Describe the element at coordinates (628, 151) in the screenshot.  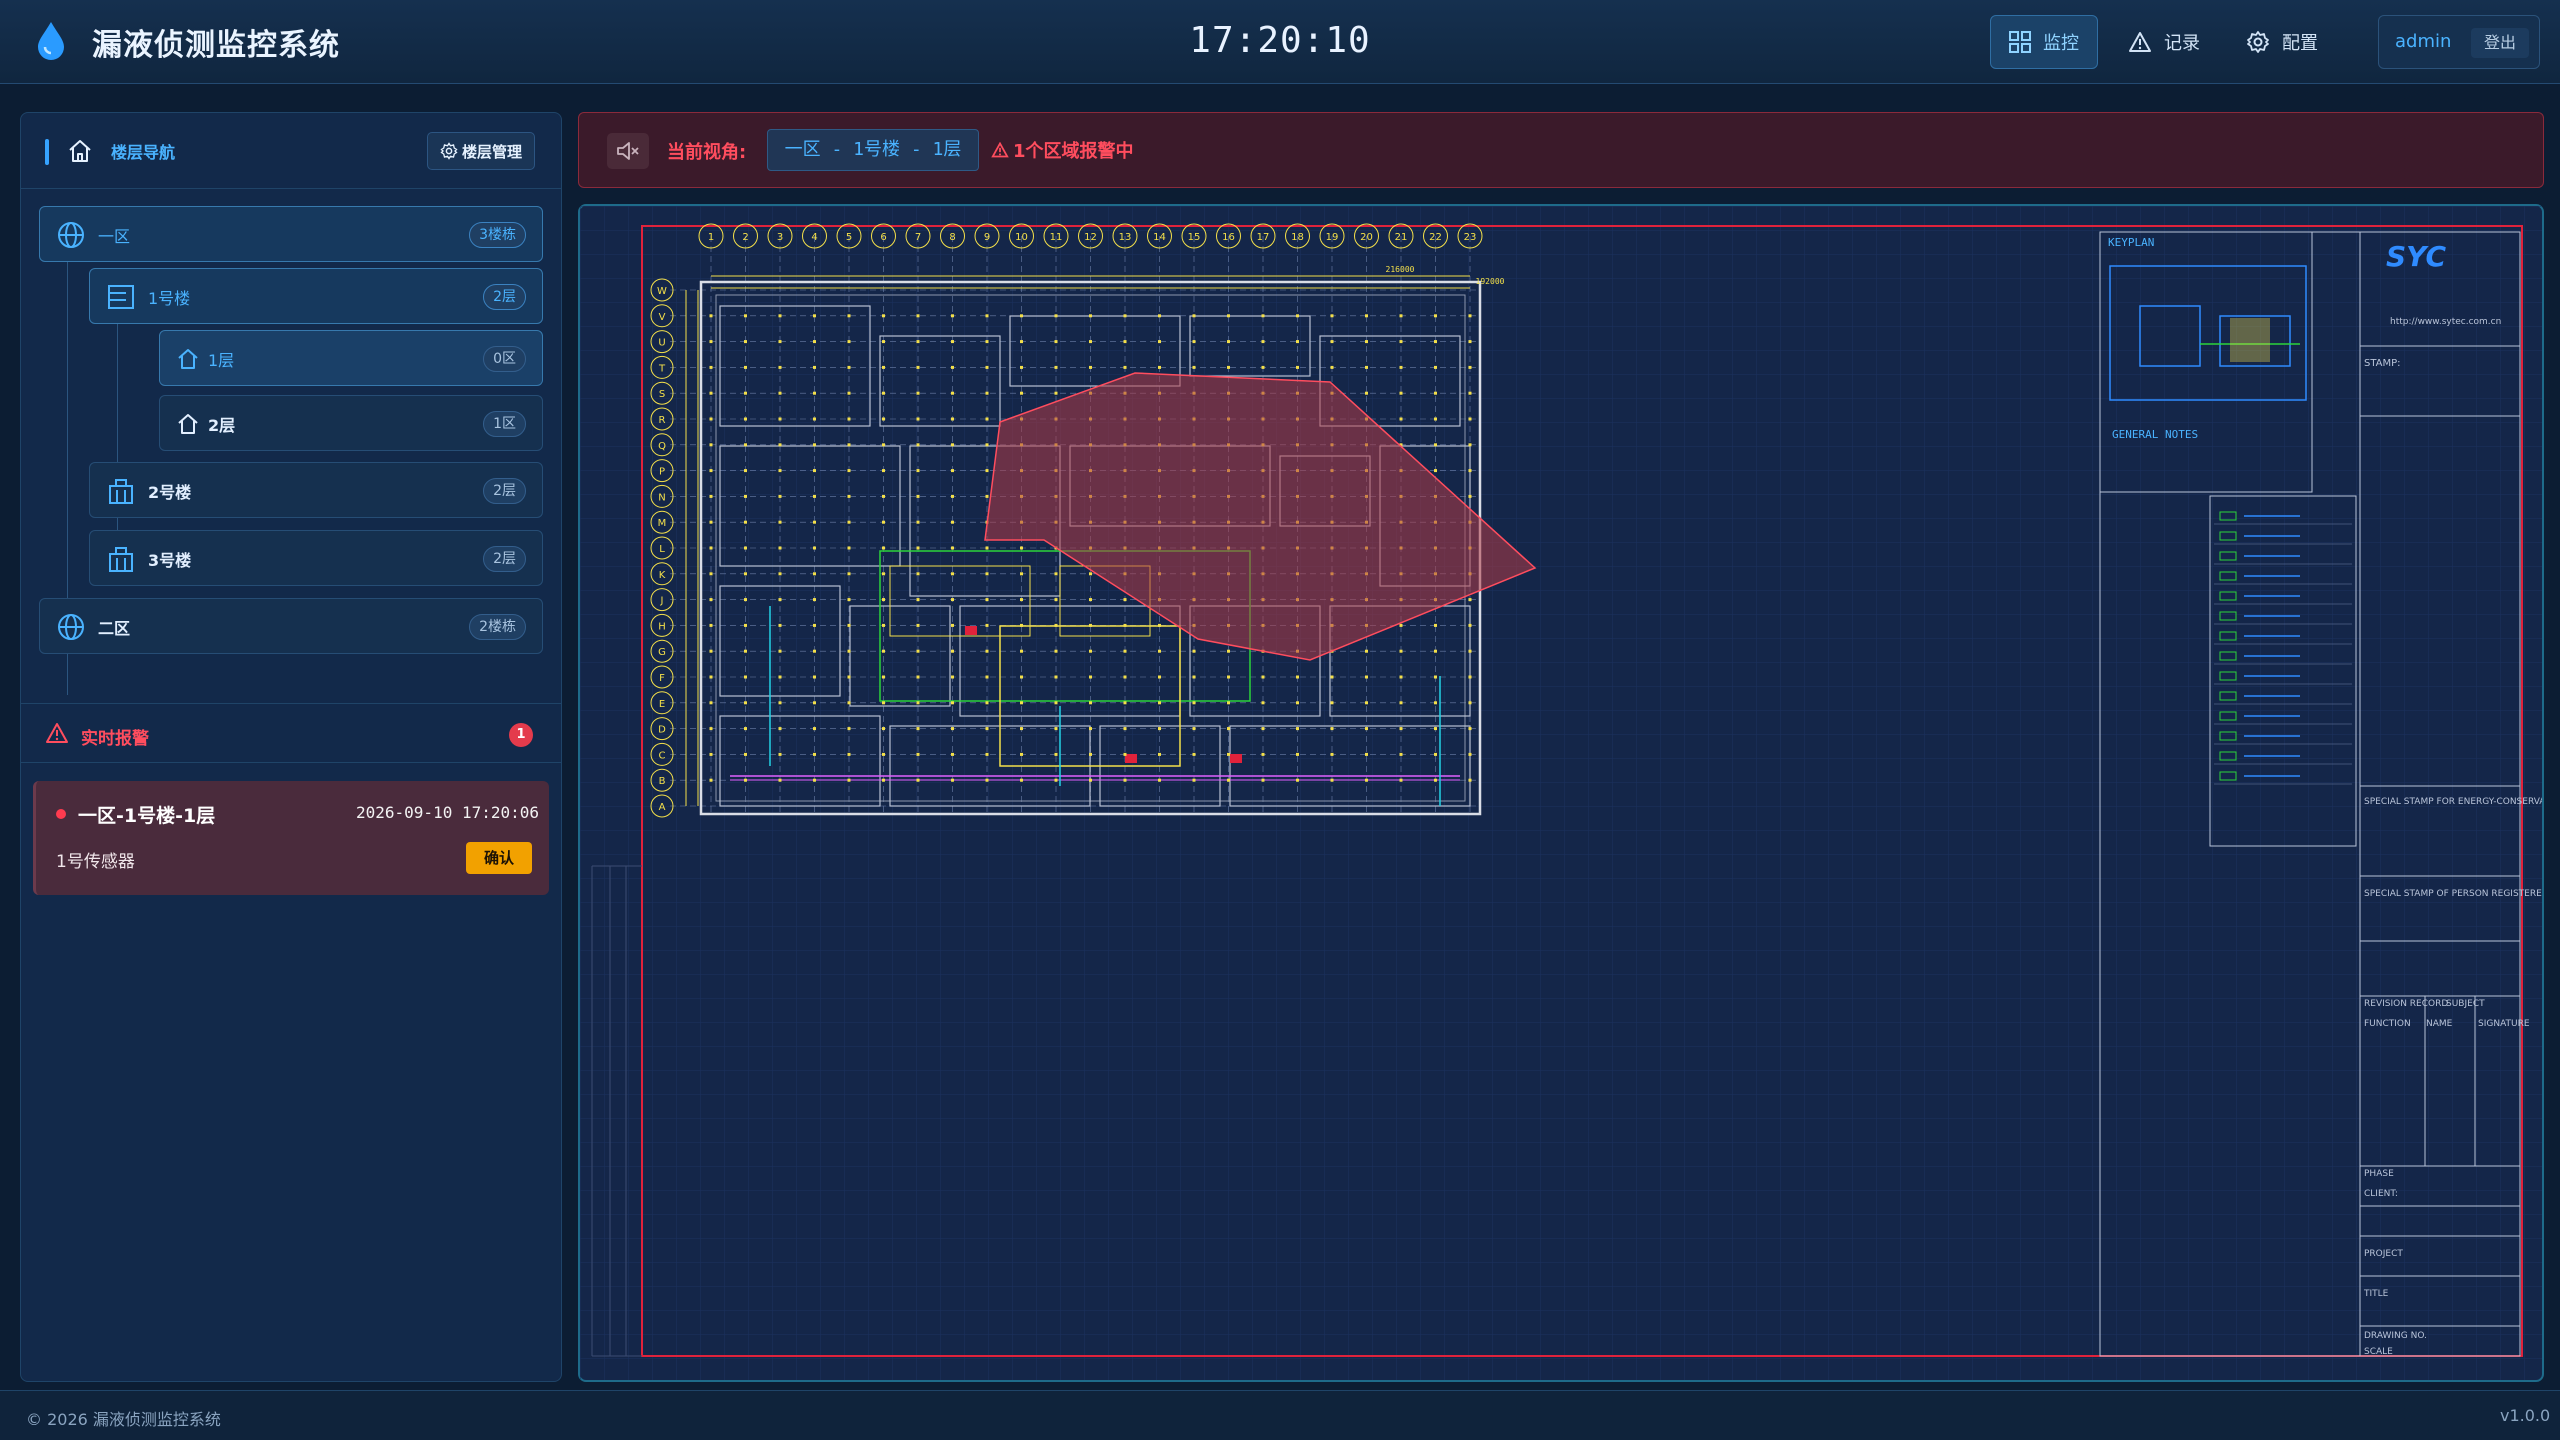
I see `mute-button` at that location.